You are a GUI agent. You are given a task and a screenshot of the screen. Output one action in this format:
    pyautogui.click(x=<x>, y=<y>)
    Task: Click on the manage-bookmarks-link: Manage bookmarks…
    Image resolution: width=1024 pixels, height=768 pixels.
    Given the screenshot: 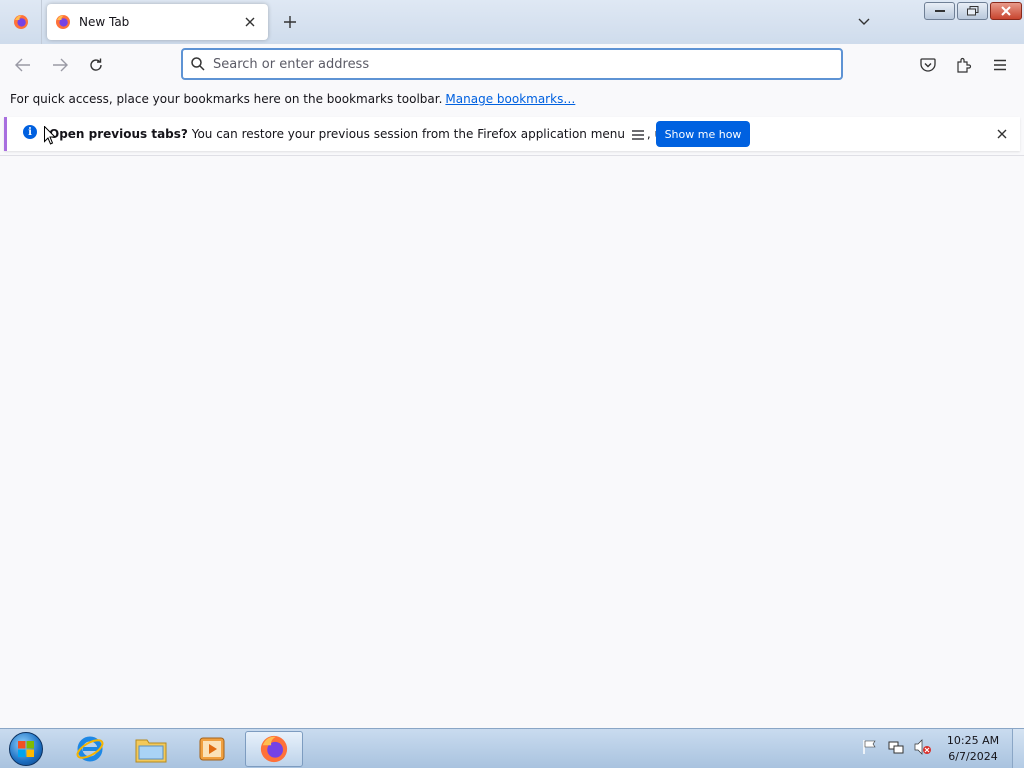 What is the action you would take?
    pyautogui.click(x=510, y=99)
    